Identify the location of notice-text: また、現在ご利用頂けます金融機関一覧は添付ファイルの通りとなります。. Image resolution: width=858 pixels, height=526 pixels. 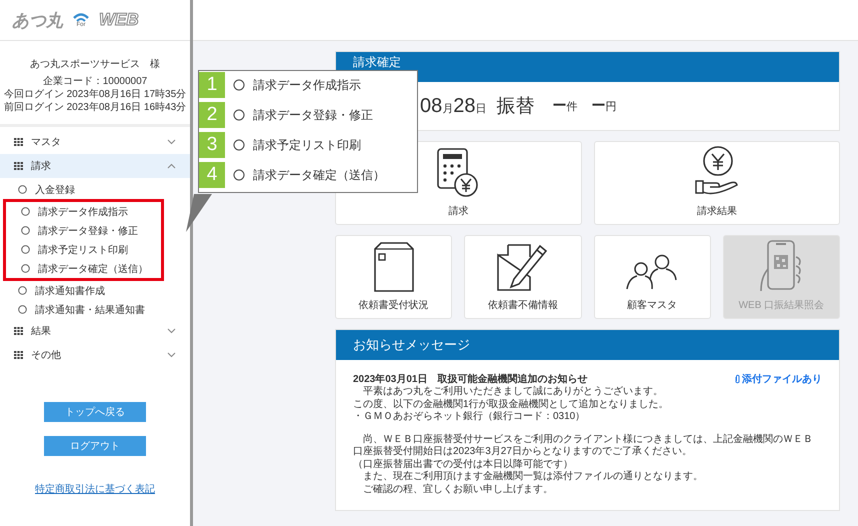
(533, 477).